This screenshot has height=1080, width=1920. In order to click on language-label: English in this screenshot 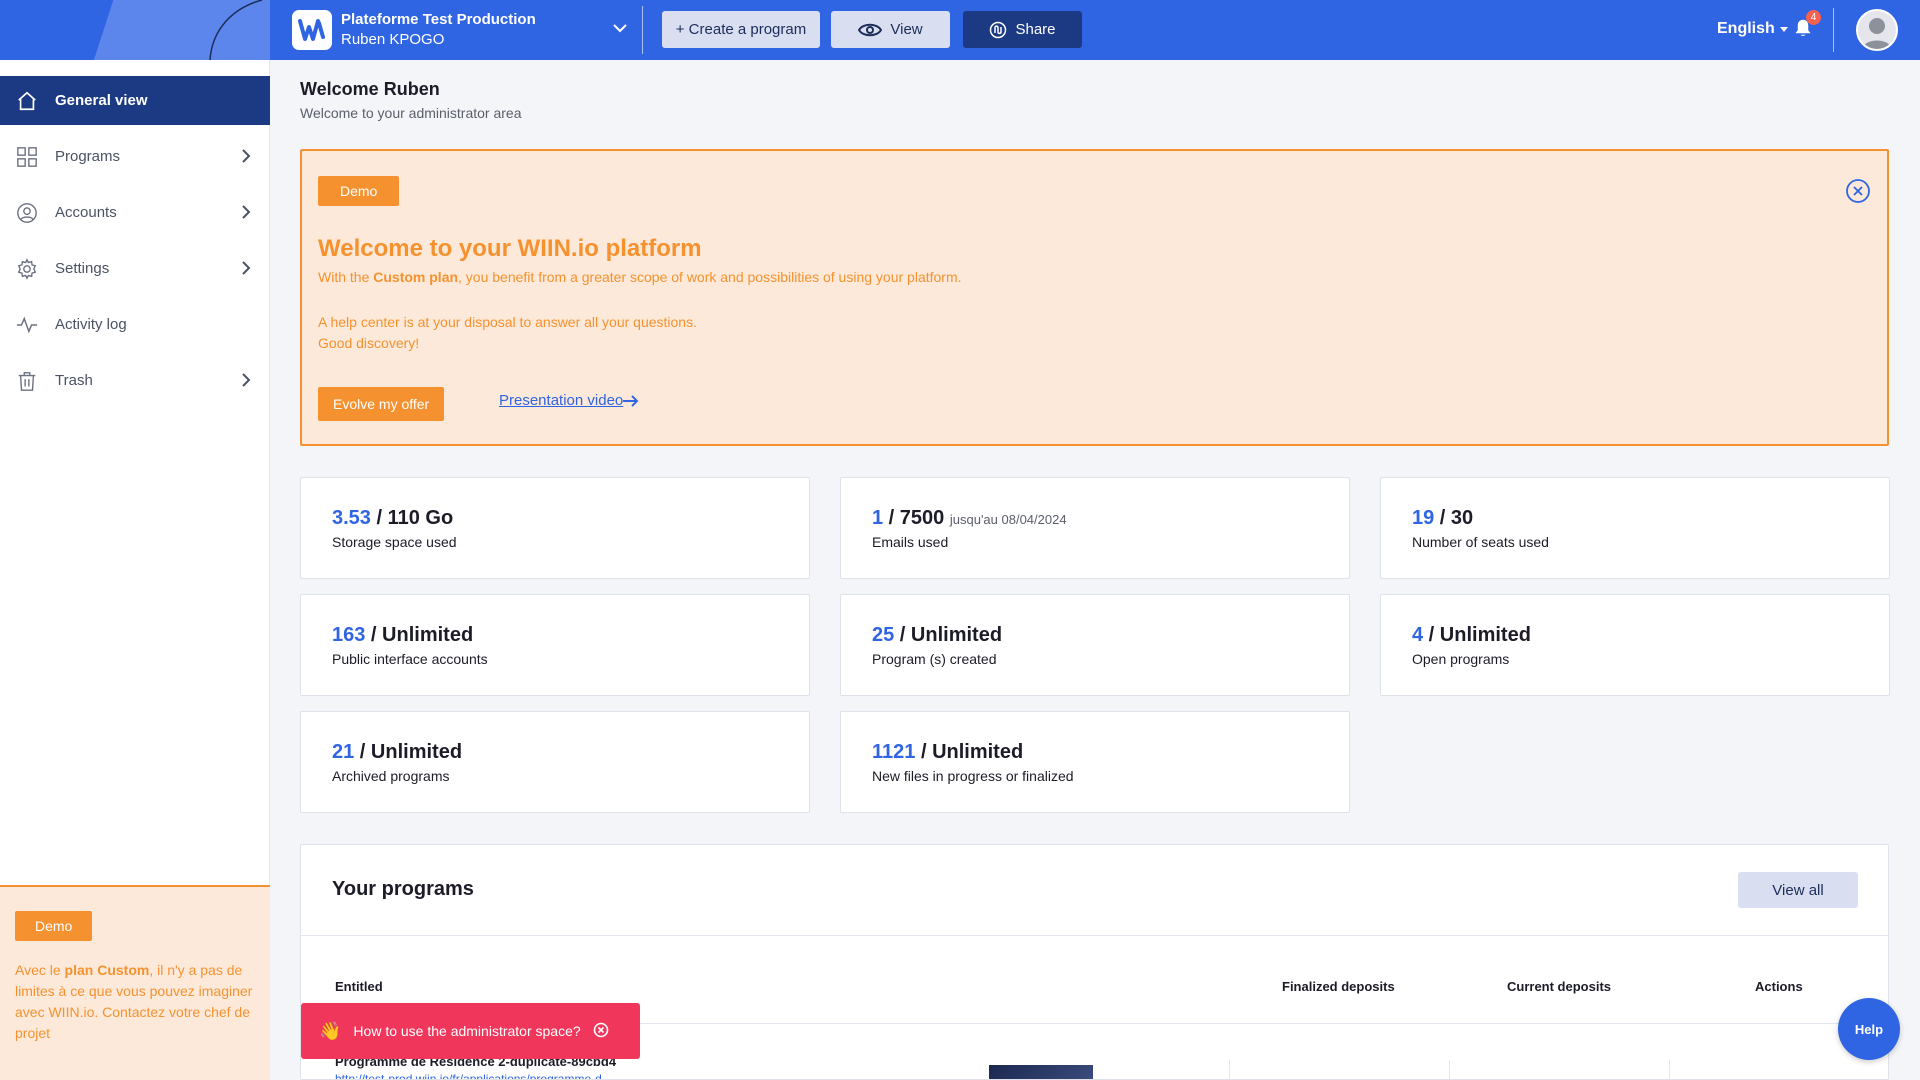, I will do `click(1746, 28)`.